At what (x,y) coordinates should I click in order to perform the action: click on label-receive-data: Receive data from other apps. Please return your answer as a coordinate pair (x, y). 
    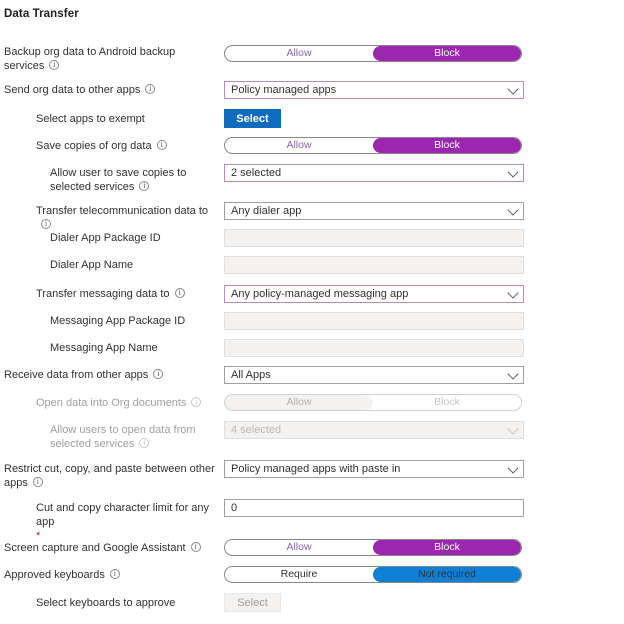
    Looking at the image, I should click on (110, 375).